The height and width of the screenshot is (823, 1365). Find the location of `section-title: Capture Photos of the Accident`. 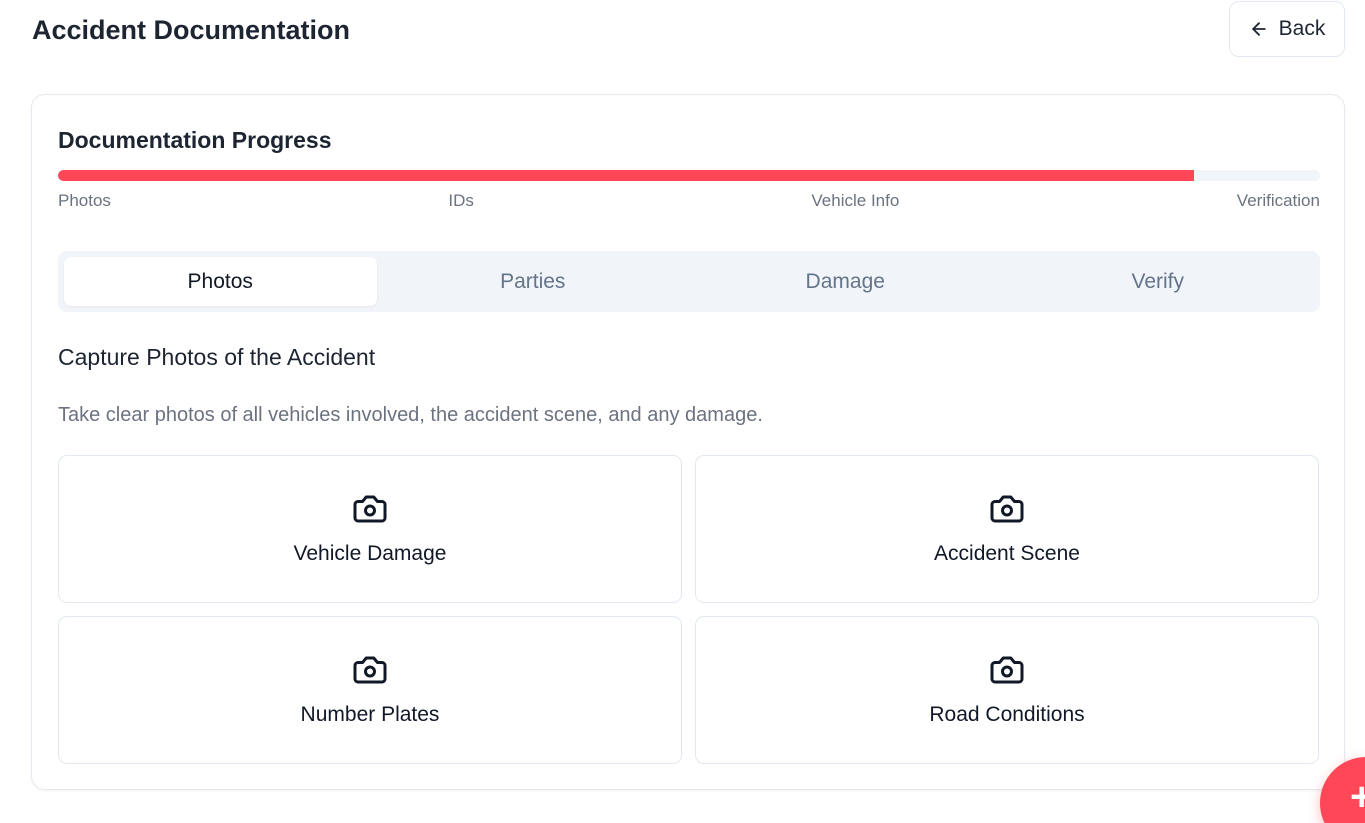

section-title: Capture Photos of the Accident is located at coordinates (217, 357).